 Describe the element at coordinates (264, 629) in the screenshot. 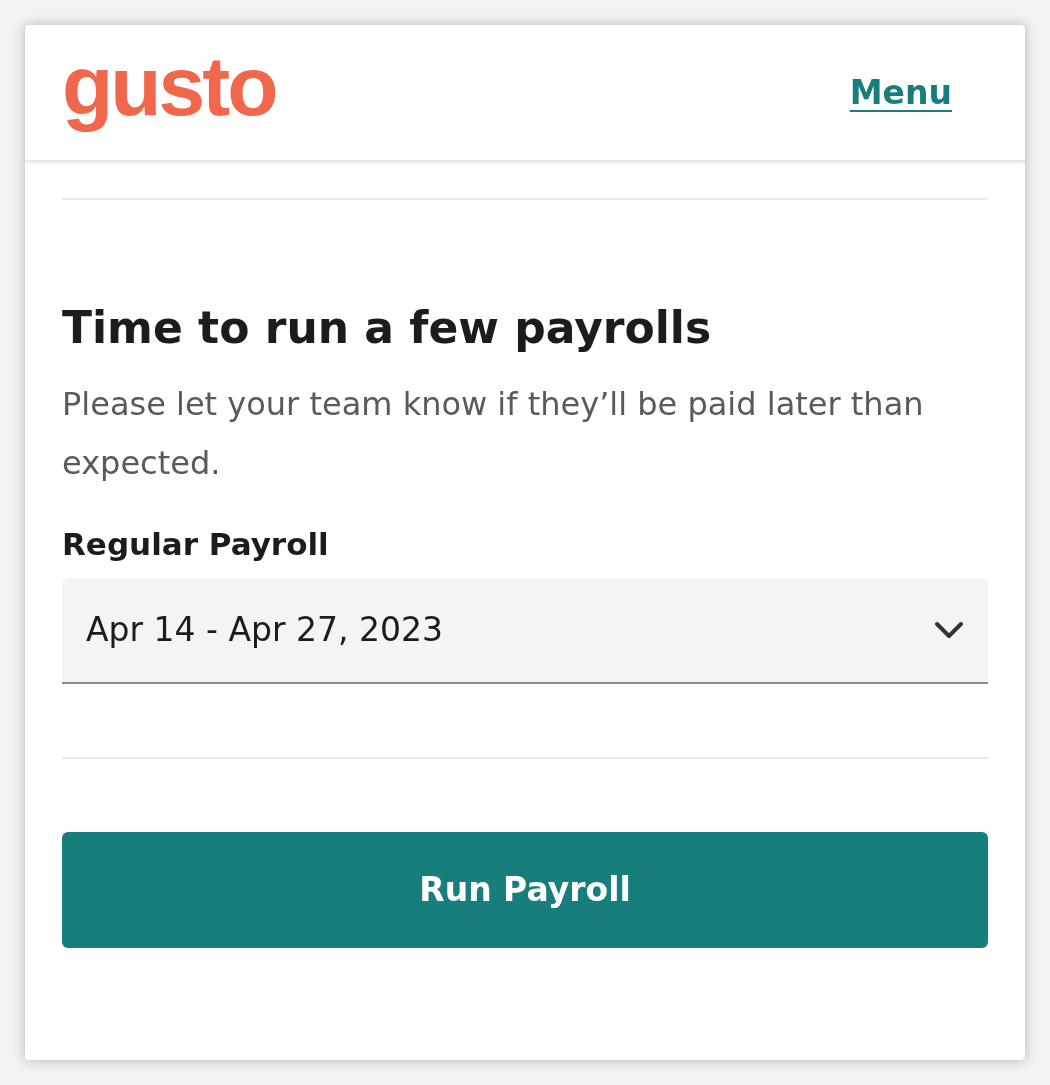

I see `select-value: Apr 14 - Apr 27, 2023` at that location.